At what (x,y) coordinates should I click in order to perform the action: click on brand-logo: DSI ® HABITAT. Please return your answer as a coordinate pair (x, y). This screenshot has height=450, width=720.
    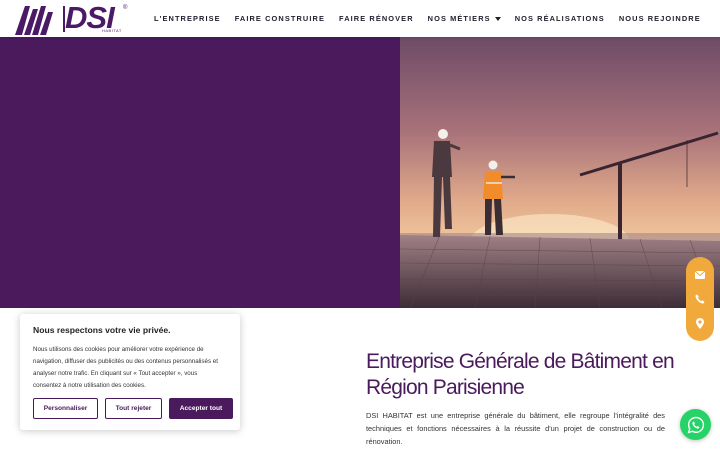
    Looking at the image, I should click on (74, 18).